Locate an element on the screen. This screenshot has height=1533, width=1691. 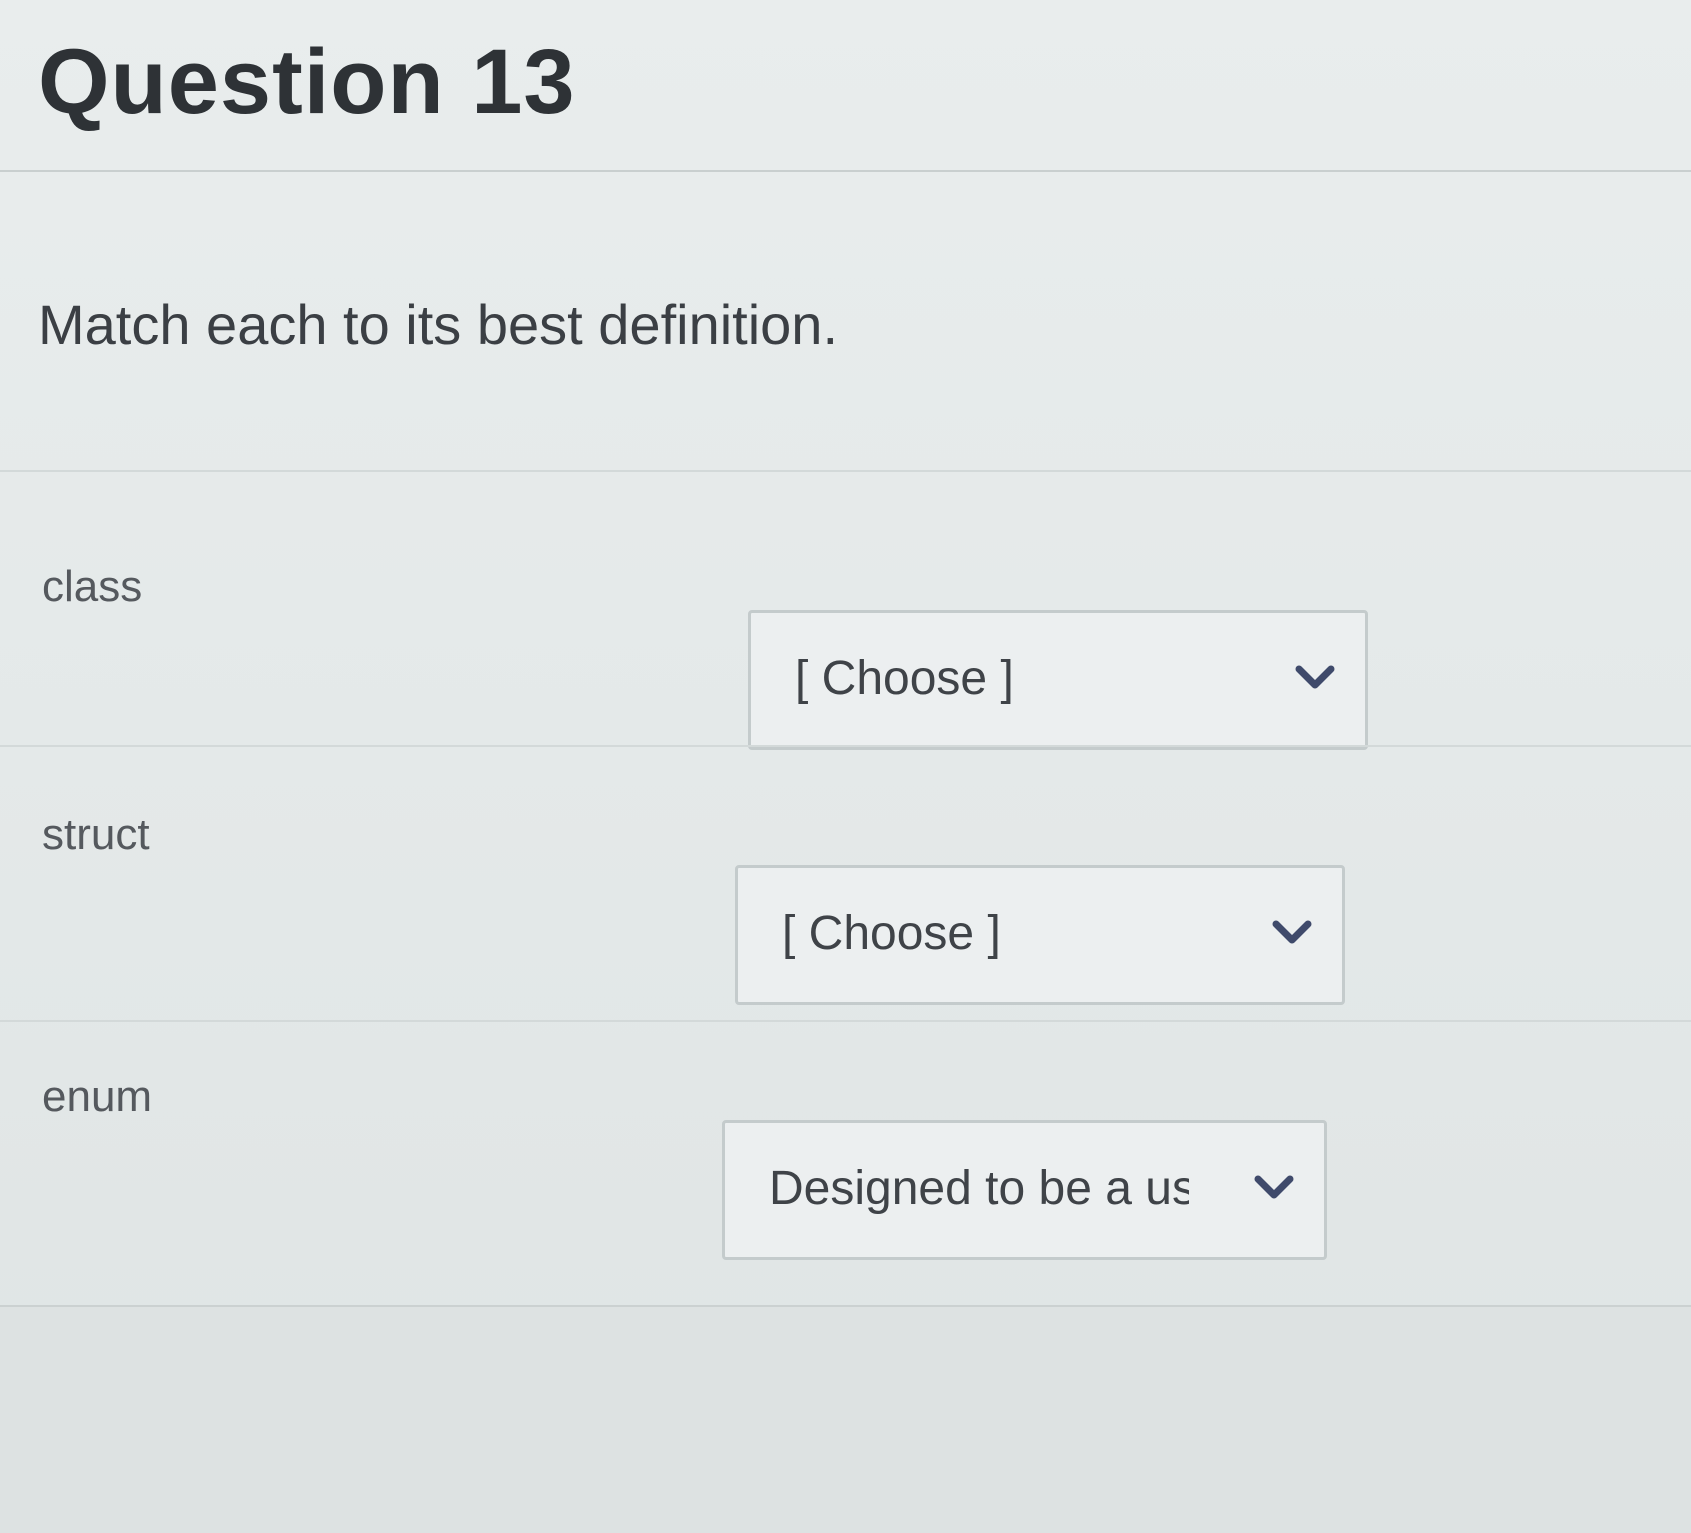
question-prompt: Match each to its best definition. is located at coordinates (438, 324).